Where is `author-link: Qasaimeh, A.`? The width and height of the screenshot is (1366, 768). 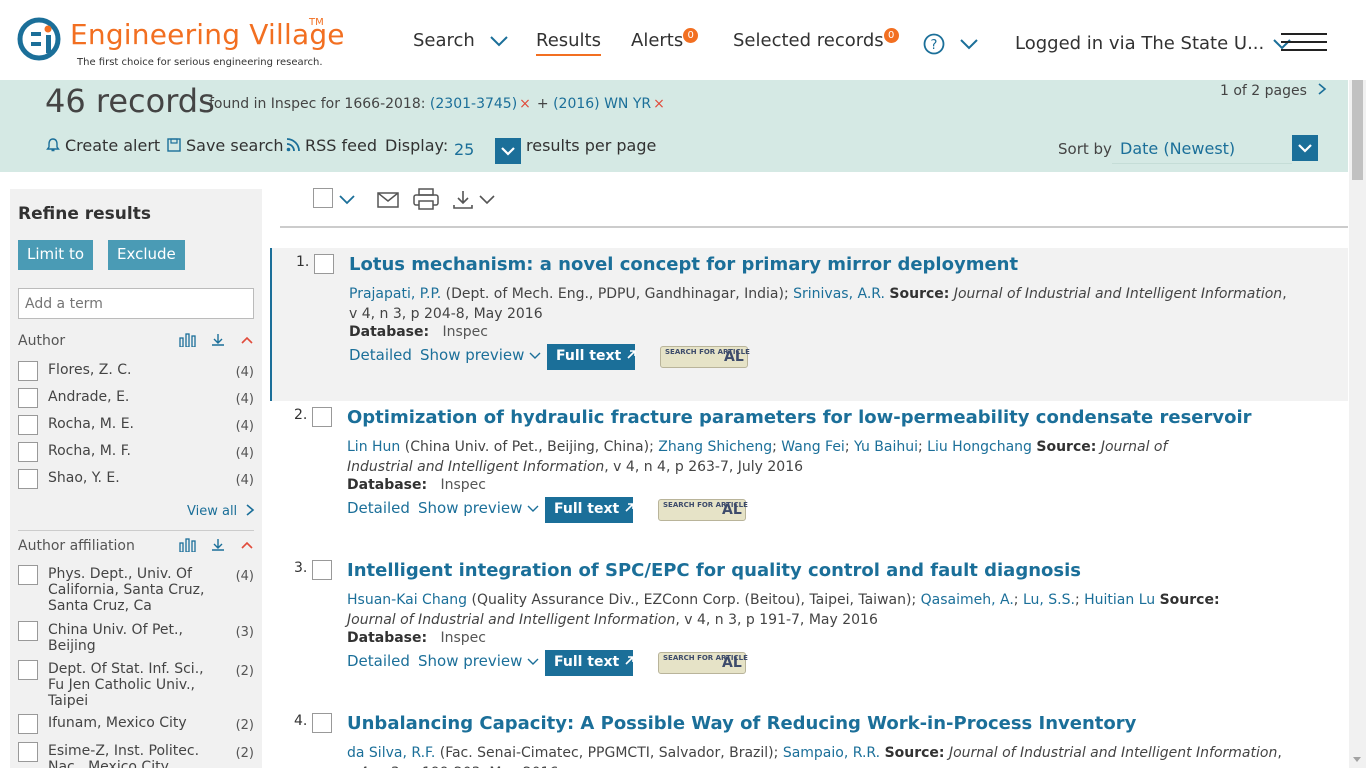
author-link: Qasaimeh, A. is located at coordinates (967, 600).